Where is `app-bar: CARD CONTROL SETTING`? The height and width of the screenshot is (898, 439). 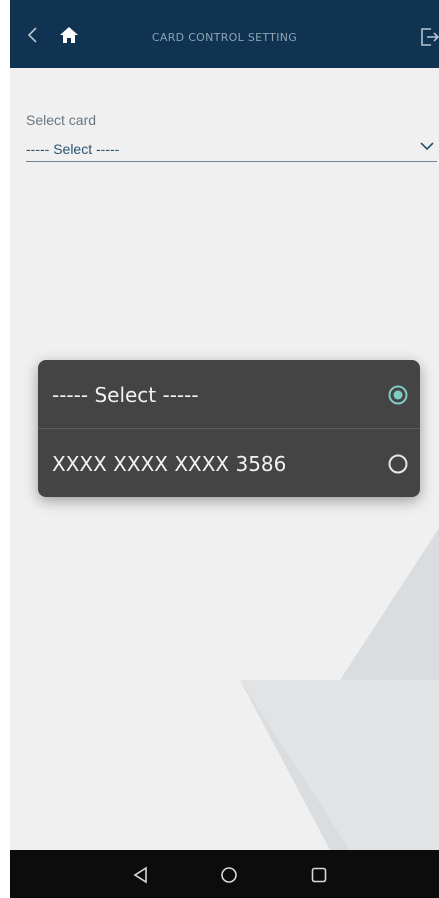
app-bar: CARD CONTROL SETTING is located at coordinates (224, 34).